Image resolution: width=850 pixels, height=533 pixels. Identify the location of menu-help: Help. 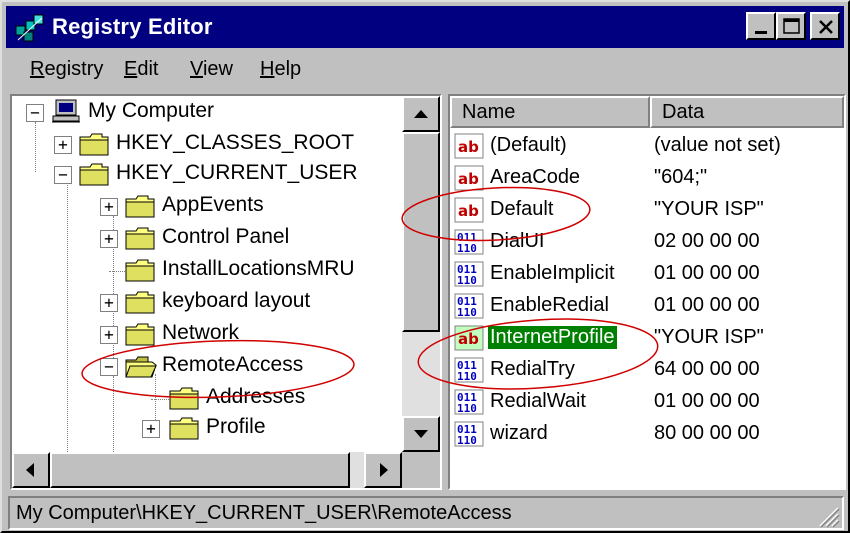
(280, 69).